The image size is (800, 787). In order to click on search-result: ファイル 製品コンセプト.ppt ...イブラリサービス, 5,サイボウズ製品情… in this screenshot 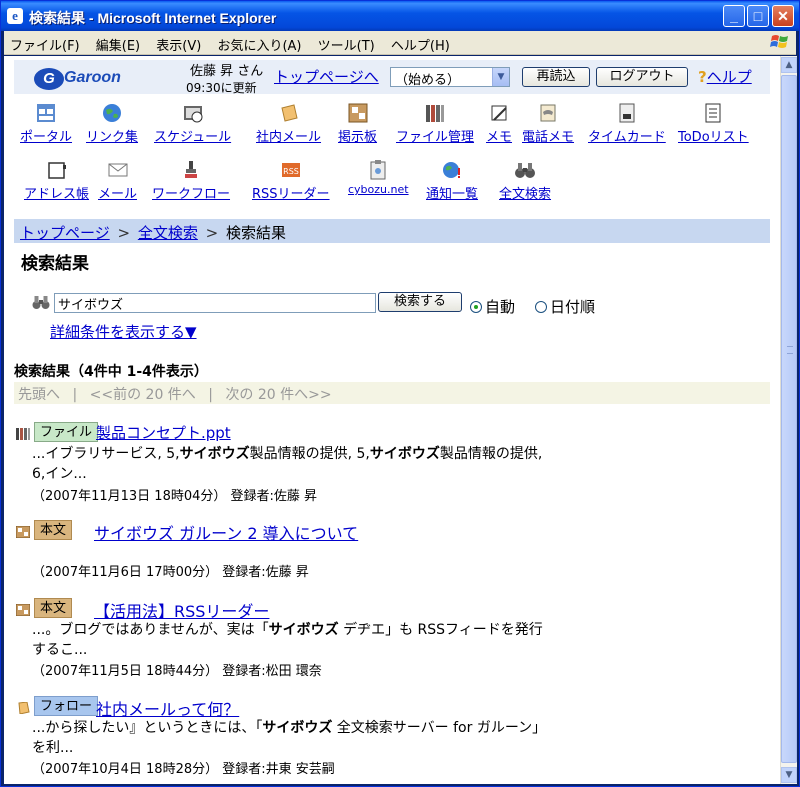, I will do `click(294, 463)`.